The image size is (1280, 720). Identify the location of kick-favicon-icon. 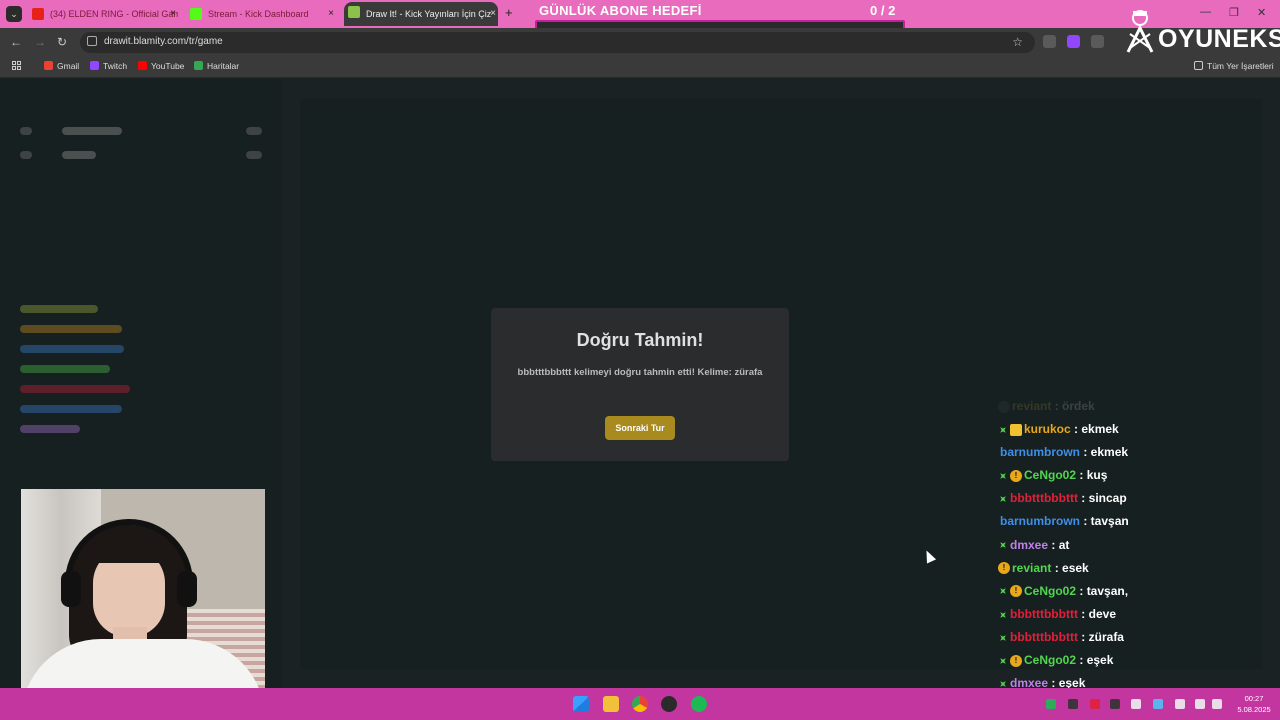
(196, 14).